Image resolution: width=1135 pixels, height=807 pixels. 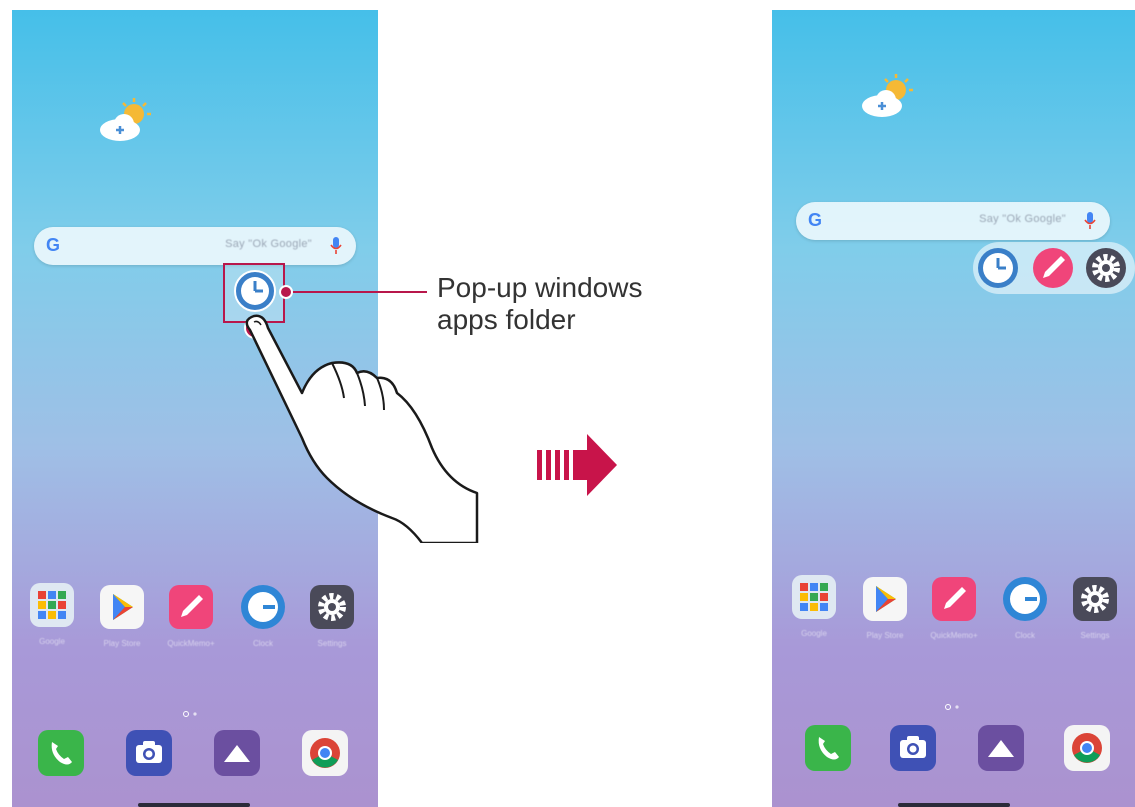 I want to click on tapping-hand-illustration, so click(x=361, y=428).